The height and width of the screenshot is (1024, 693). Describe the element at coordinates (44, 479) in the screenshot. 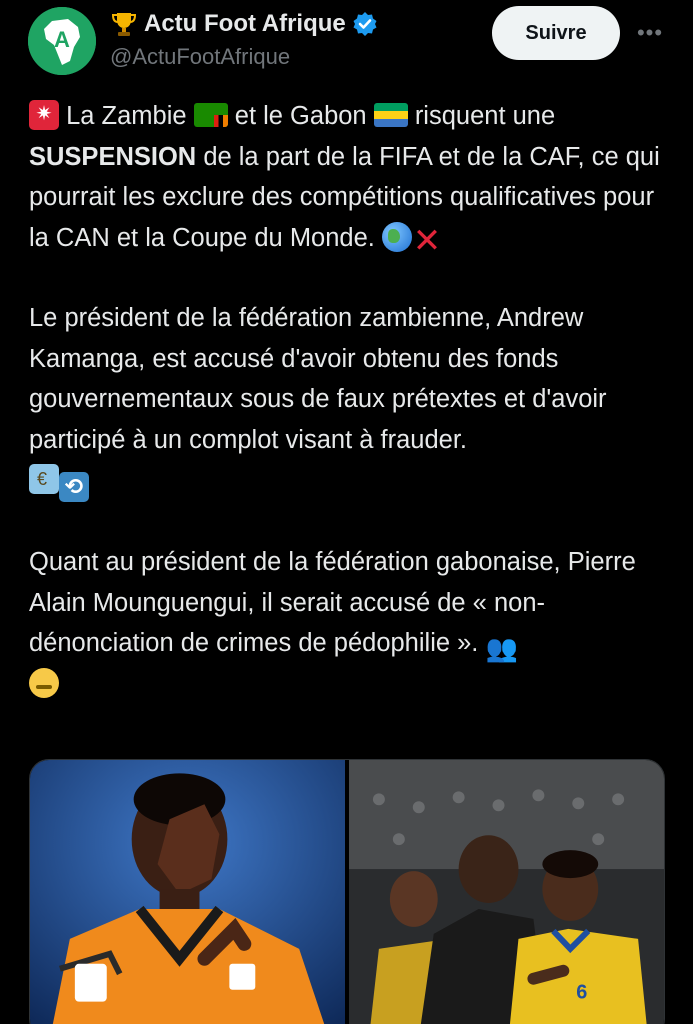

I see `money-icon` at that location.